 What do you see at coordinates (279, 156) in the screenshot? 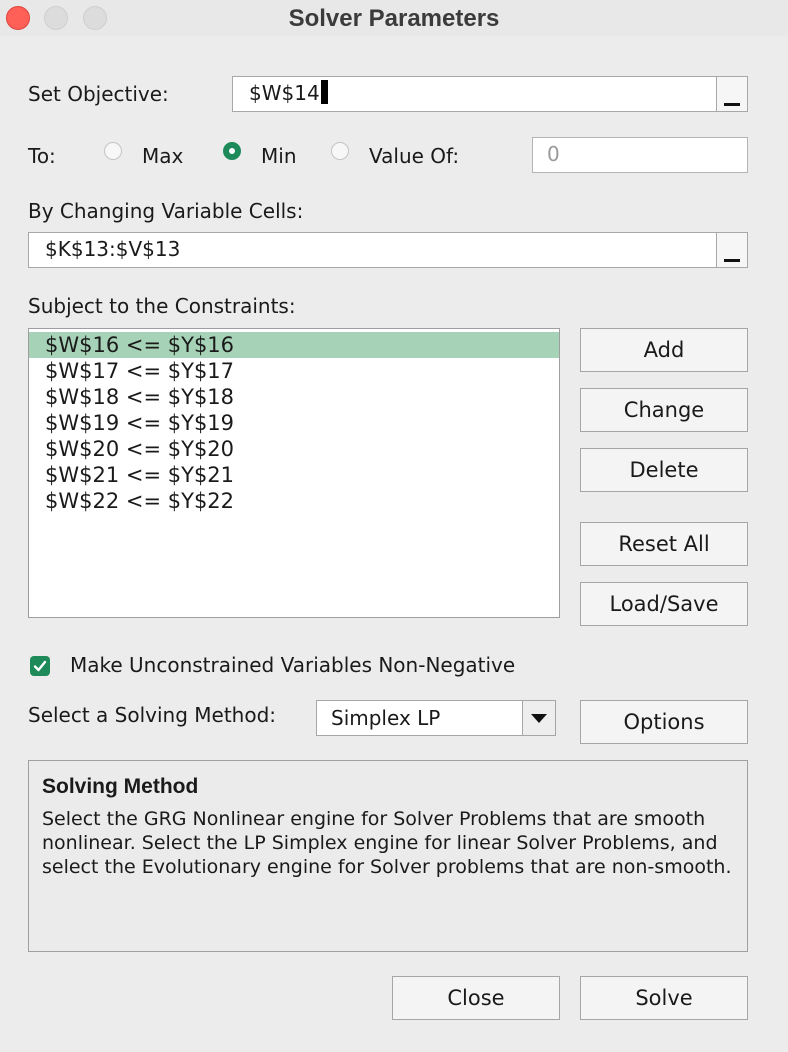
I see `radio-min-label: Min` at bounding box center [279, 156].